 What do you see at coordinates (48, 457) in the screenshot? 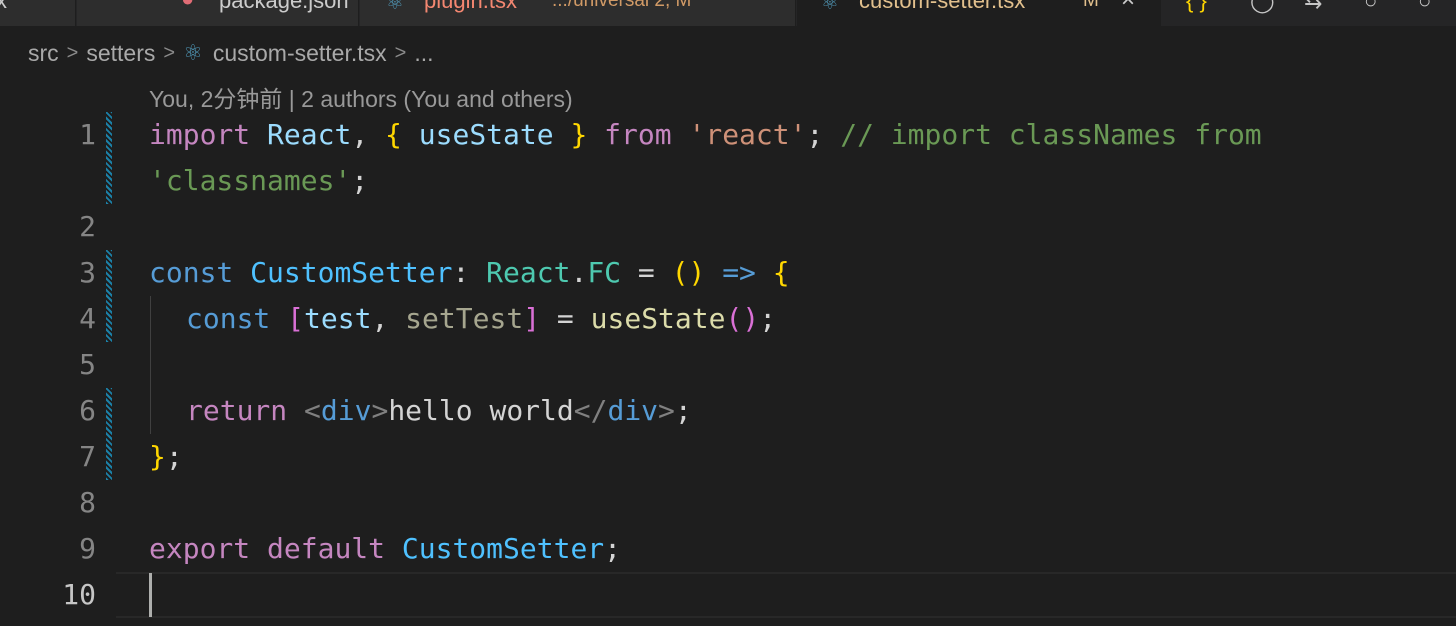
I see `line-number: 7` at bounding box center [48, 457].